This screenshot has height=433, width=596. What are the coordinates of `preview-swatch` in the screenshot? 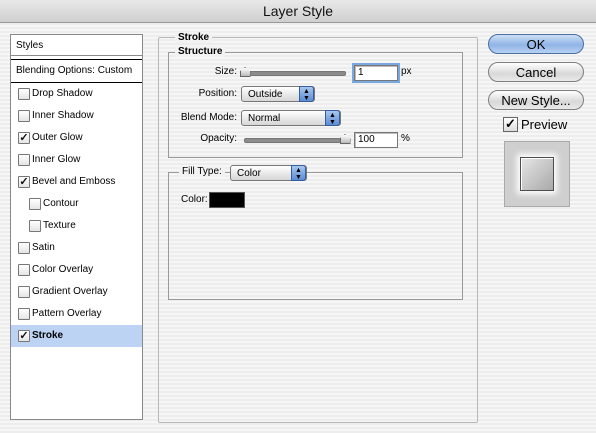 It's located at (537, 174).